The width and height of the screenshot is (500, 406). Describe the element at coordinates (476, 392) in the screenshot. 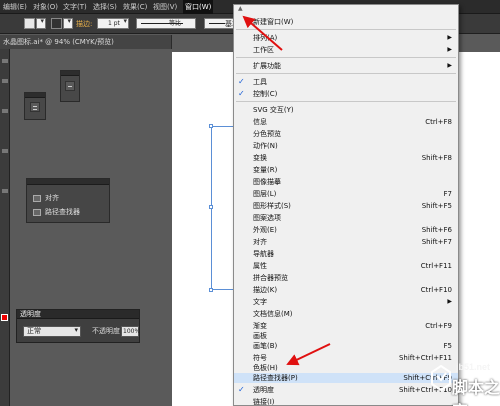

I see `watermark-name: 脚本之家` at that location.